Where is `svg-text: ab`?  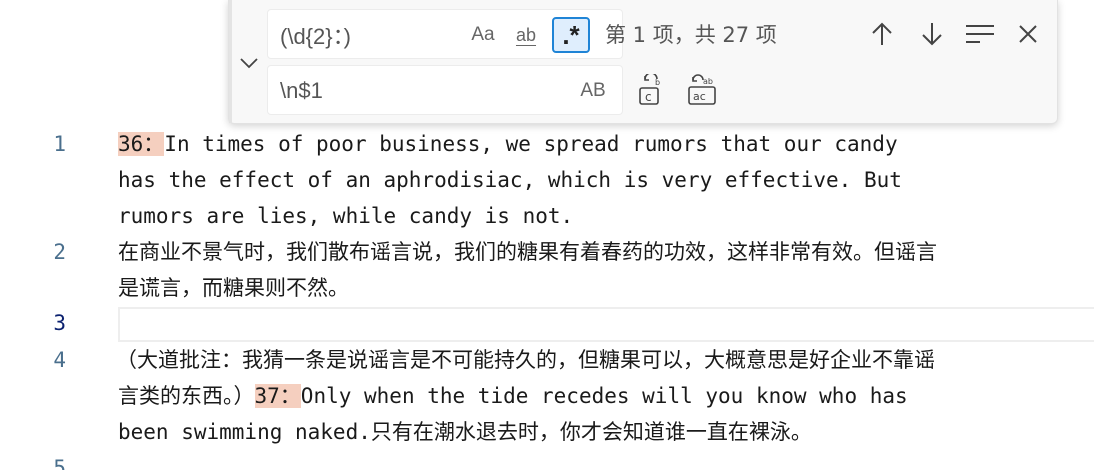
svg-text: ab is located at coordinates (708, 81).